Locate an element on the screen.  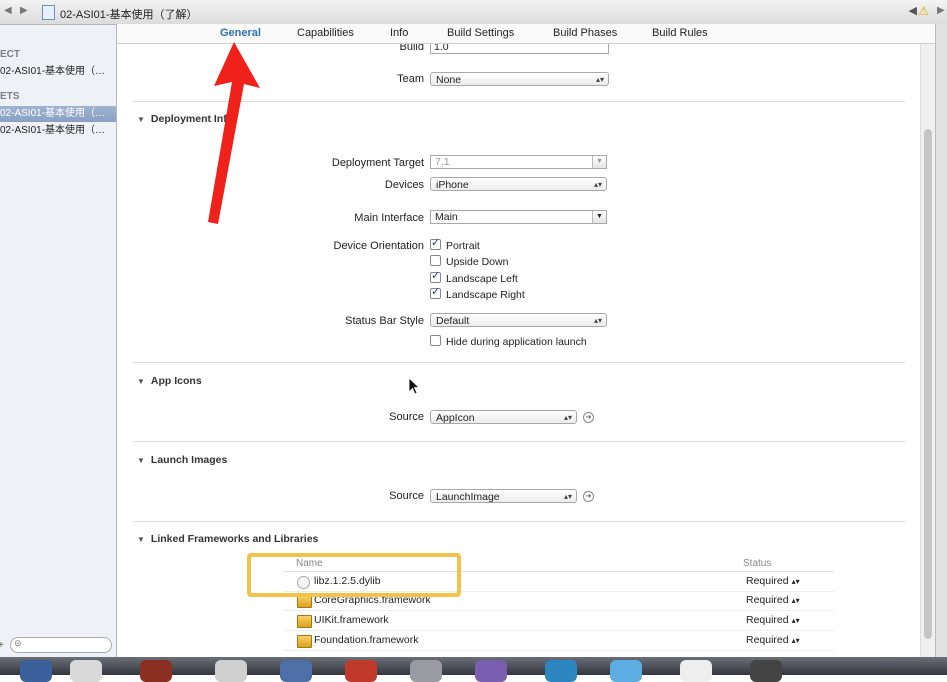
scrollbar-thumb is located at coordinates (928, 384).